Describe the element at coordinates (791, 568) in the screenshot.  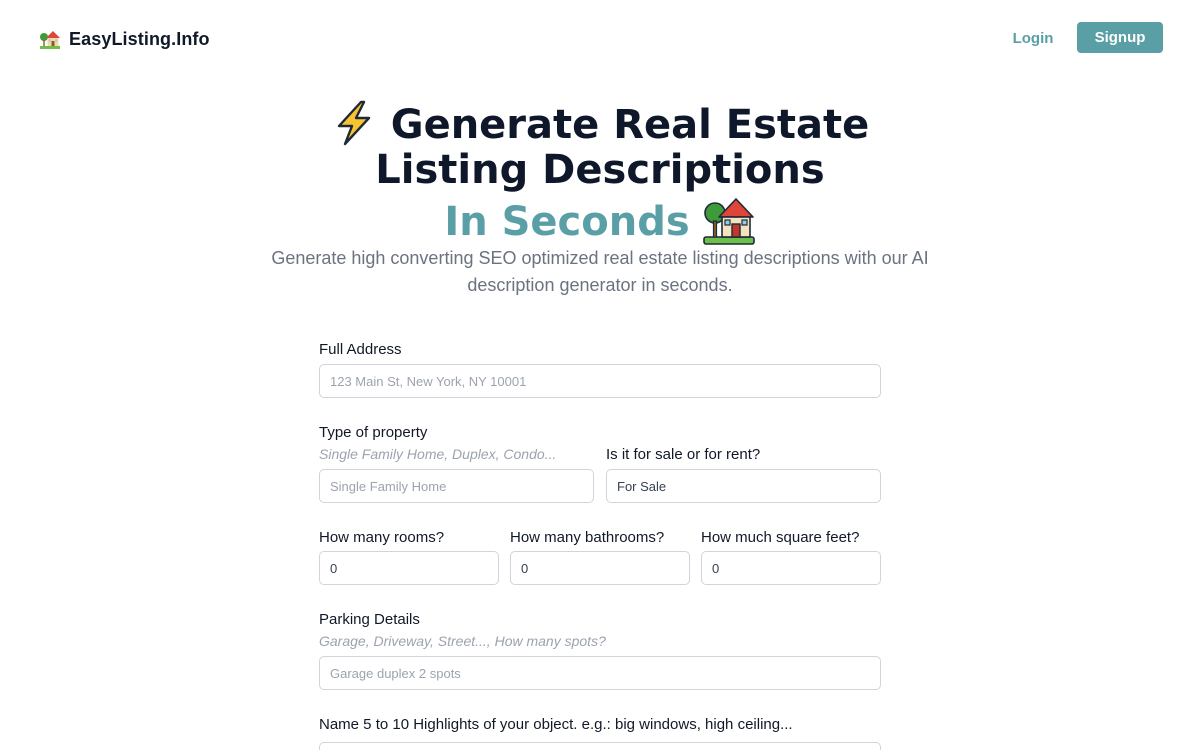
I see `sqft-input` at that location.